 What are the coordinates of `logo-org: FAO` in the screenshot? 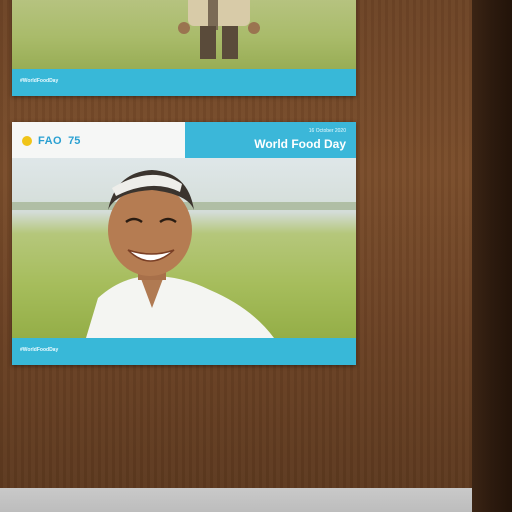 It's located at (50, 141).